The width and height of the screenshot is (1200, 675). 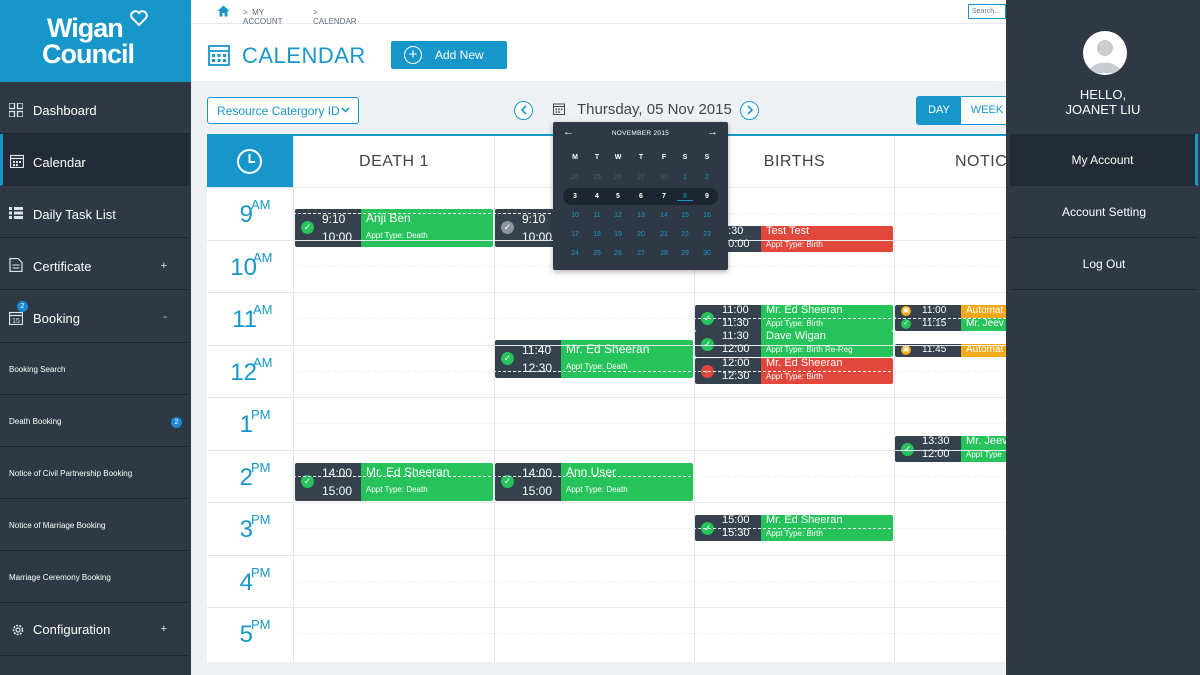 What do you see at coordinates (94, 160) in the screenshot?
I see `sidebar-item-calendar: Calendar` at bounding box center [94, 160].